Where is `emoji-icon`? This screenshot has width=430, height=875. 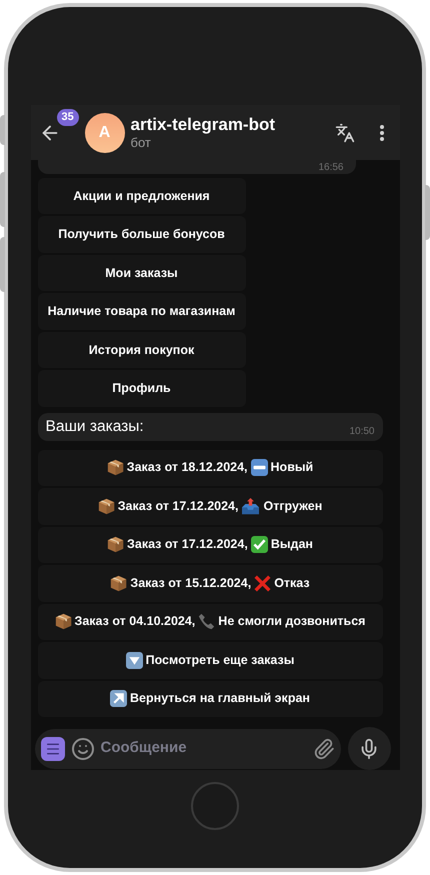
emoji-icon is located at coordinates (82, 748).